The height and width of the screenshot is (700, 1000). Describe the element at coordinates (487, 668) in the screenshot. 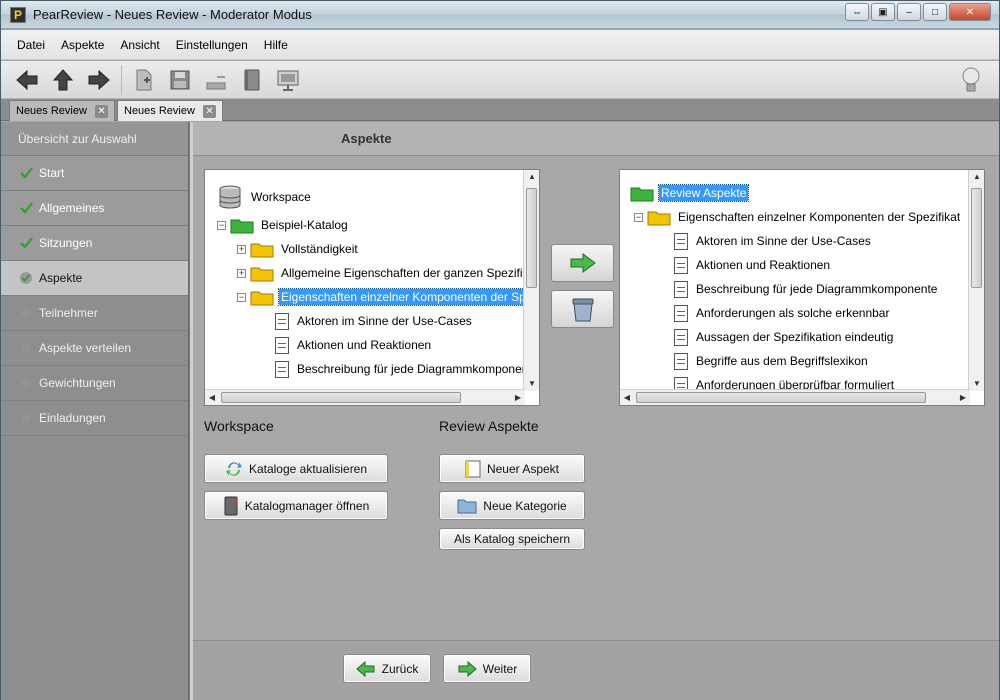

I see `next-button: Weiter` at that location.